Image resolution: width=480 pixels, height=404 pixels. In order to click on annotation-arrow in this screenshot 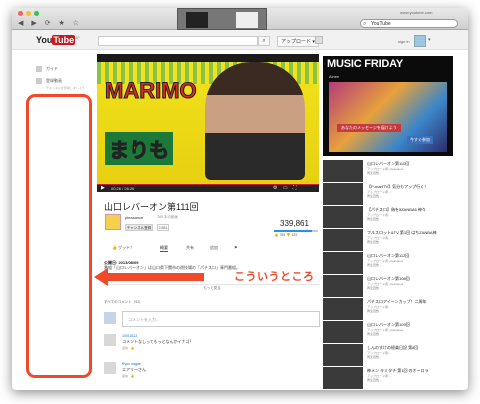, I will do `click(149, 277)`.